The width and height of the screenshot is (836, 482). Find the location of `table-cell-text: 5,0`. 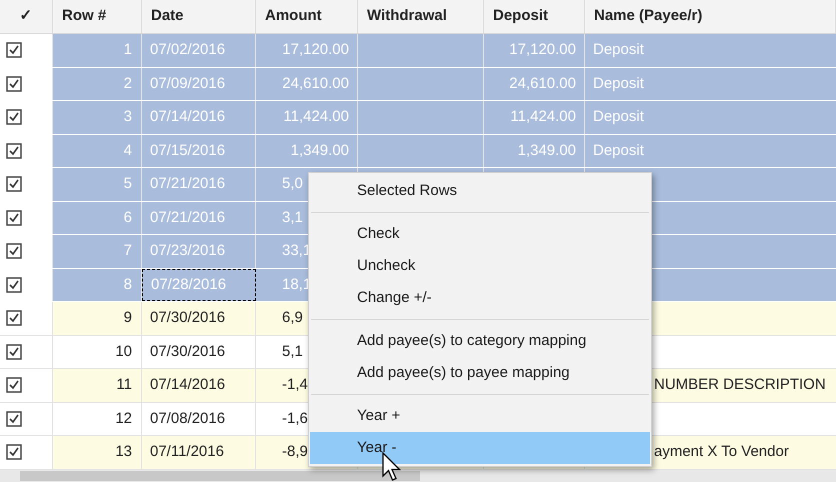

table-cell-text: 5,0 is located at coordinates (292, 184).